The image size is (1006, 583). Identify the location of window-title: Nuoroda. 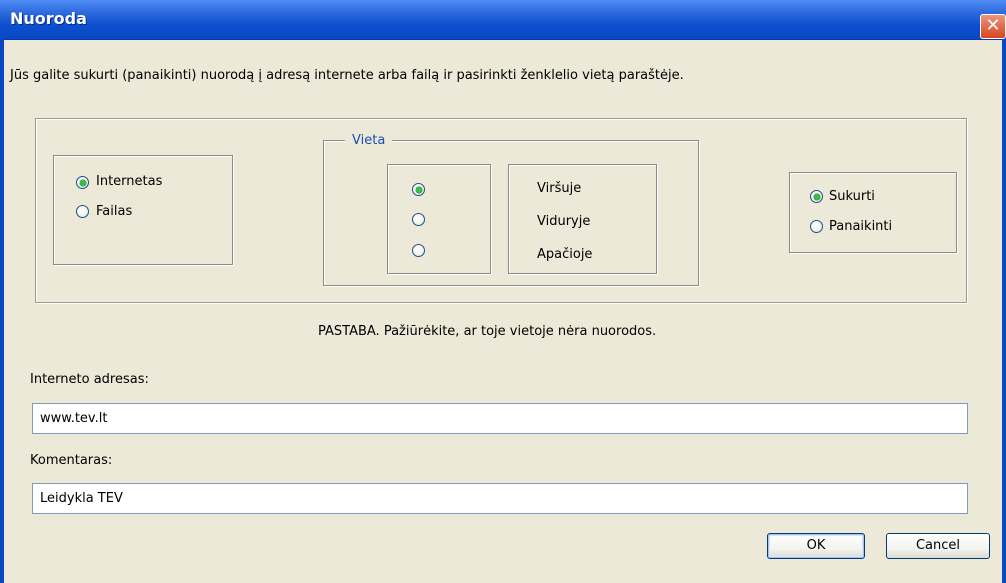
(48, 18).